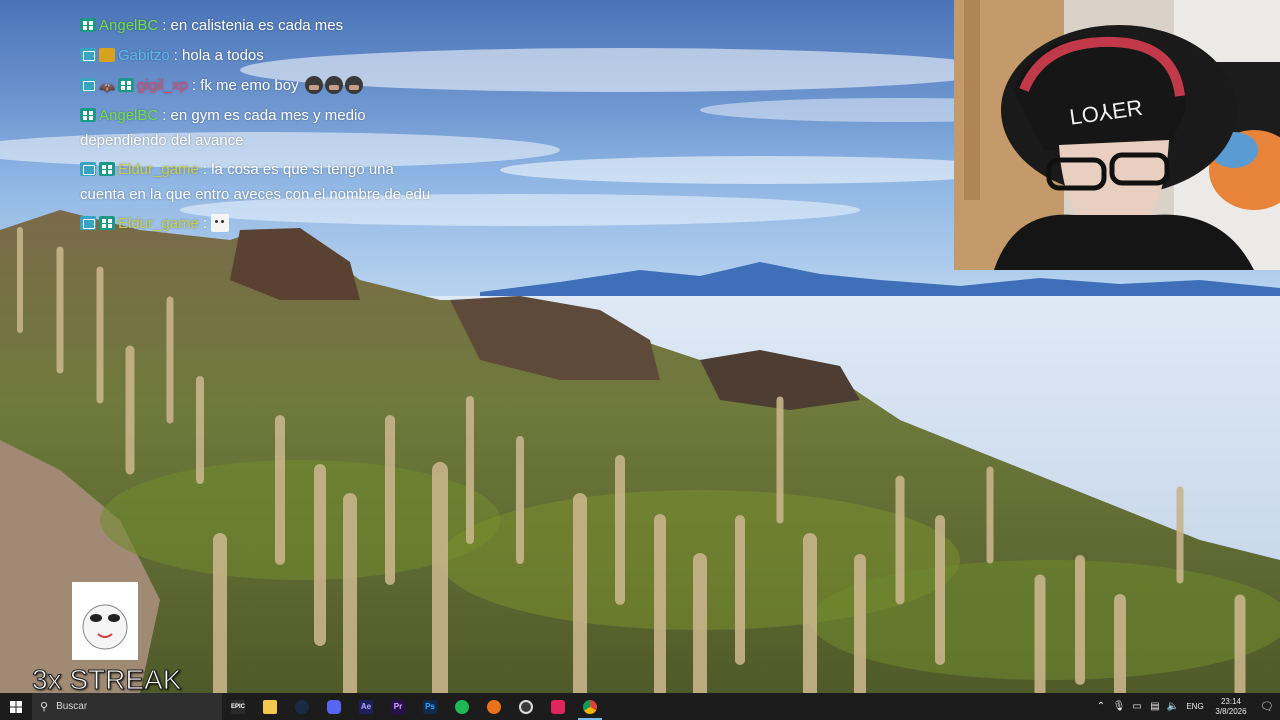 The height and width of the screenshot is (720, 1280). What do you see at coordinates (1231, 701) in the screenshot?
I see `clock-time: 23:14` at bounding box center [1231, 701].